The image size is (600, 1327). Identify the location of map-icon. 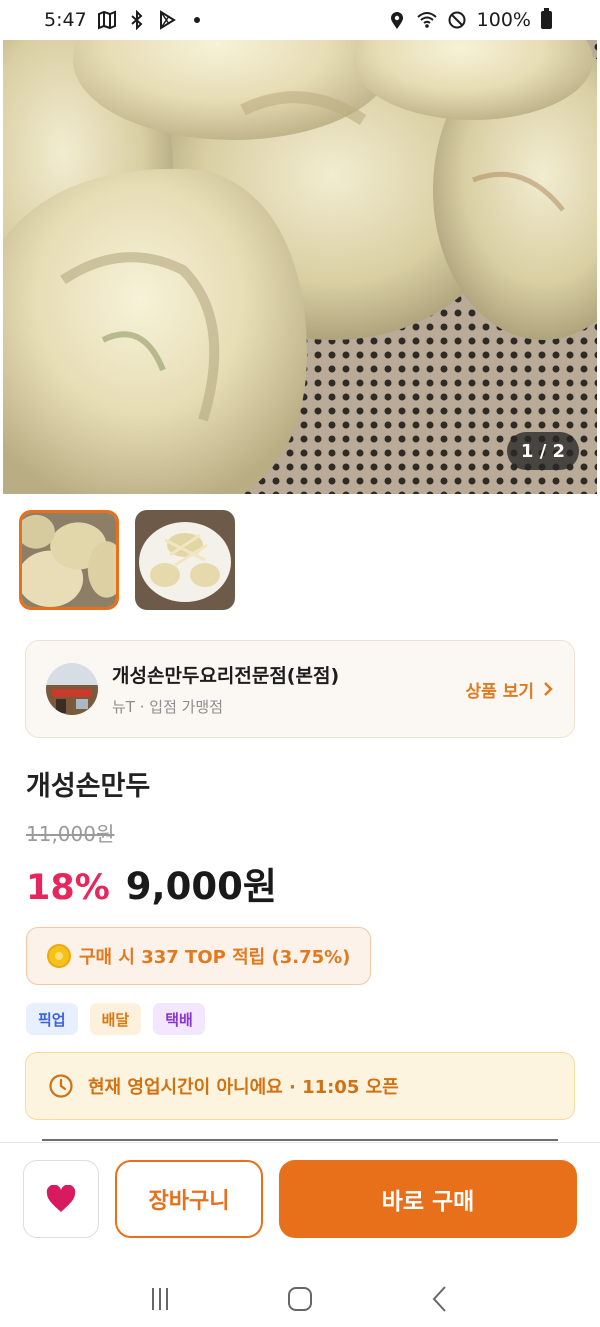
(107, 20).